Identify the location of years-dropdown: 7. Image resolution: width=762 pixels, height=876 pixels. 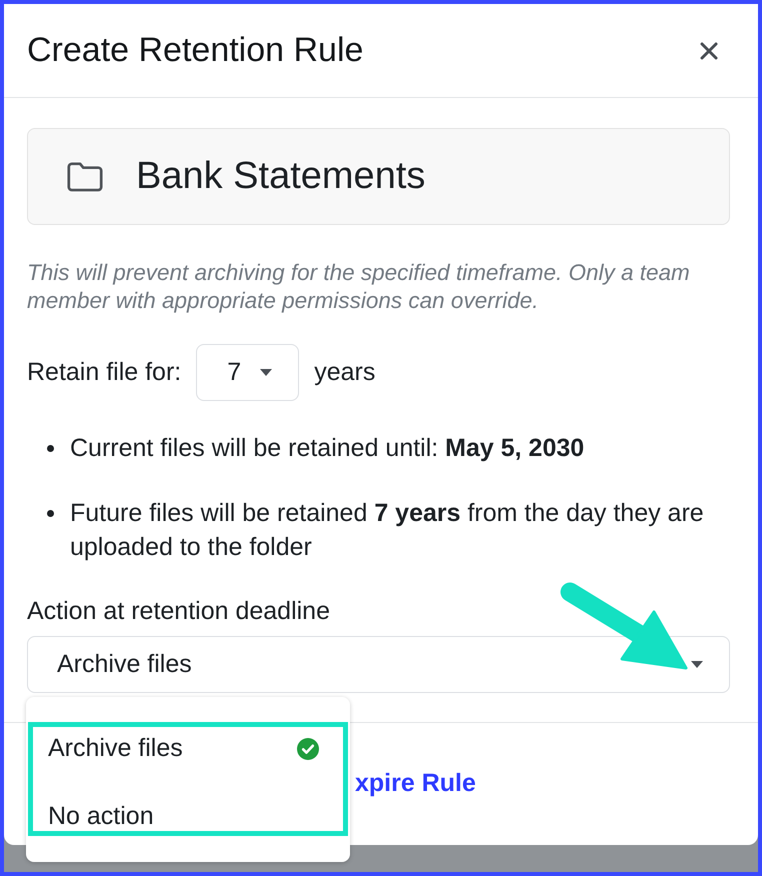
(248, 372).